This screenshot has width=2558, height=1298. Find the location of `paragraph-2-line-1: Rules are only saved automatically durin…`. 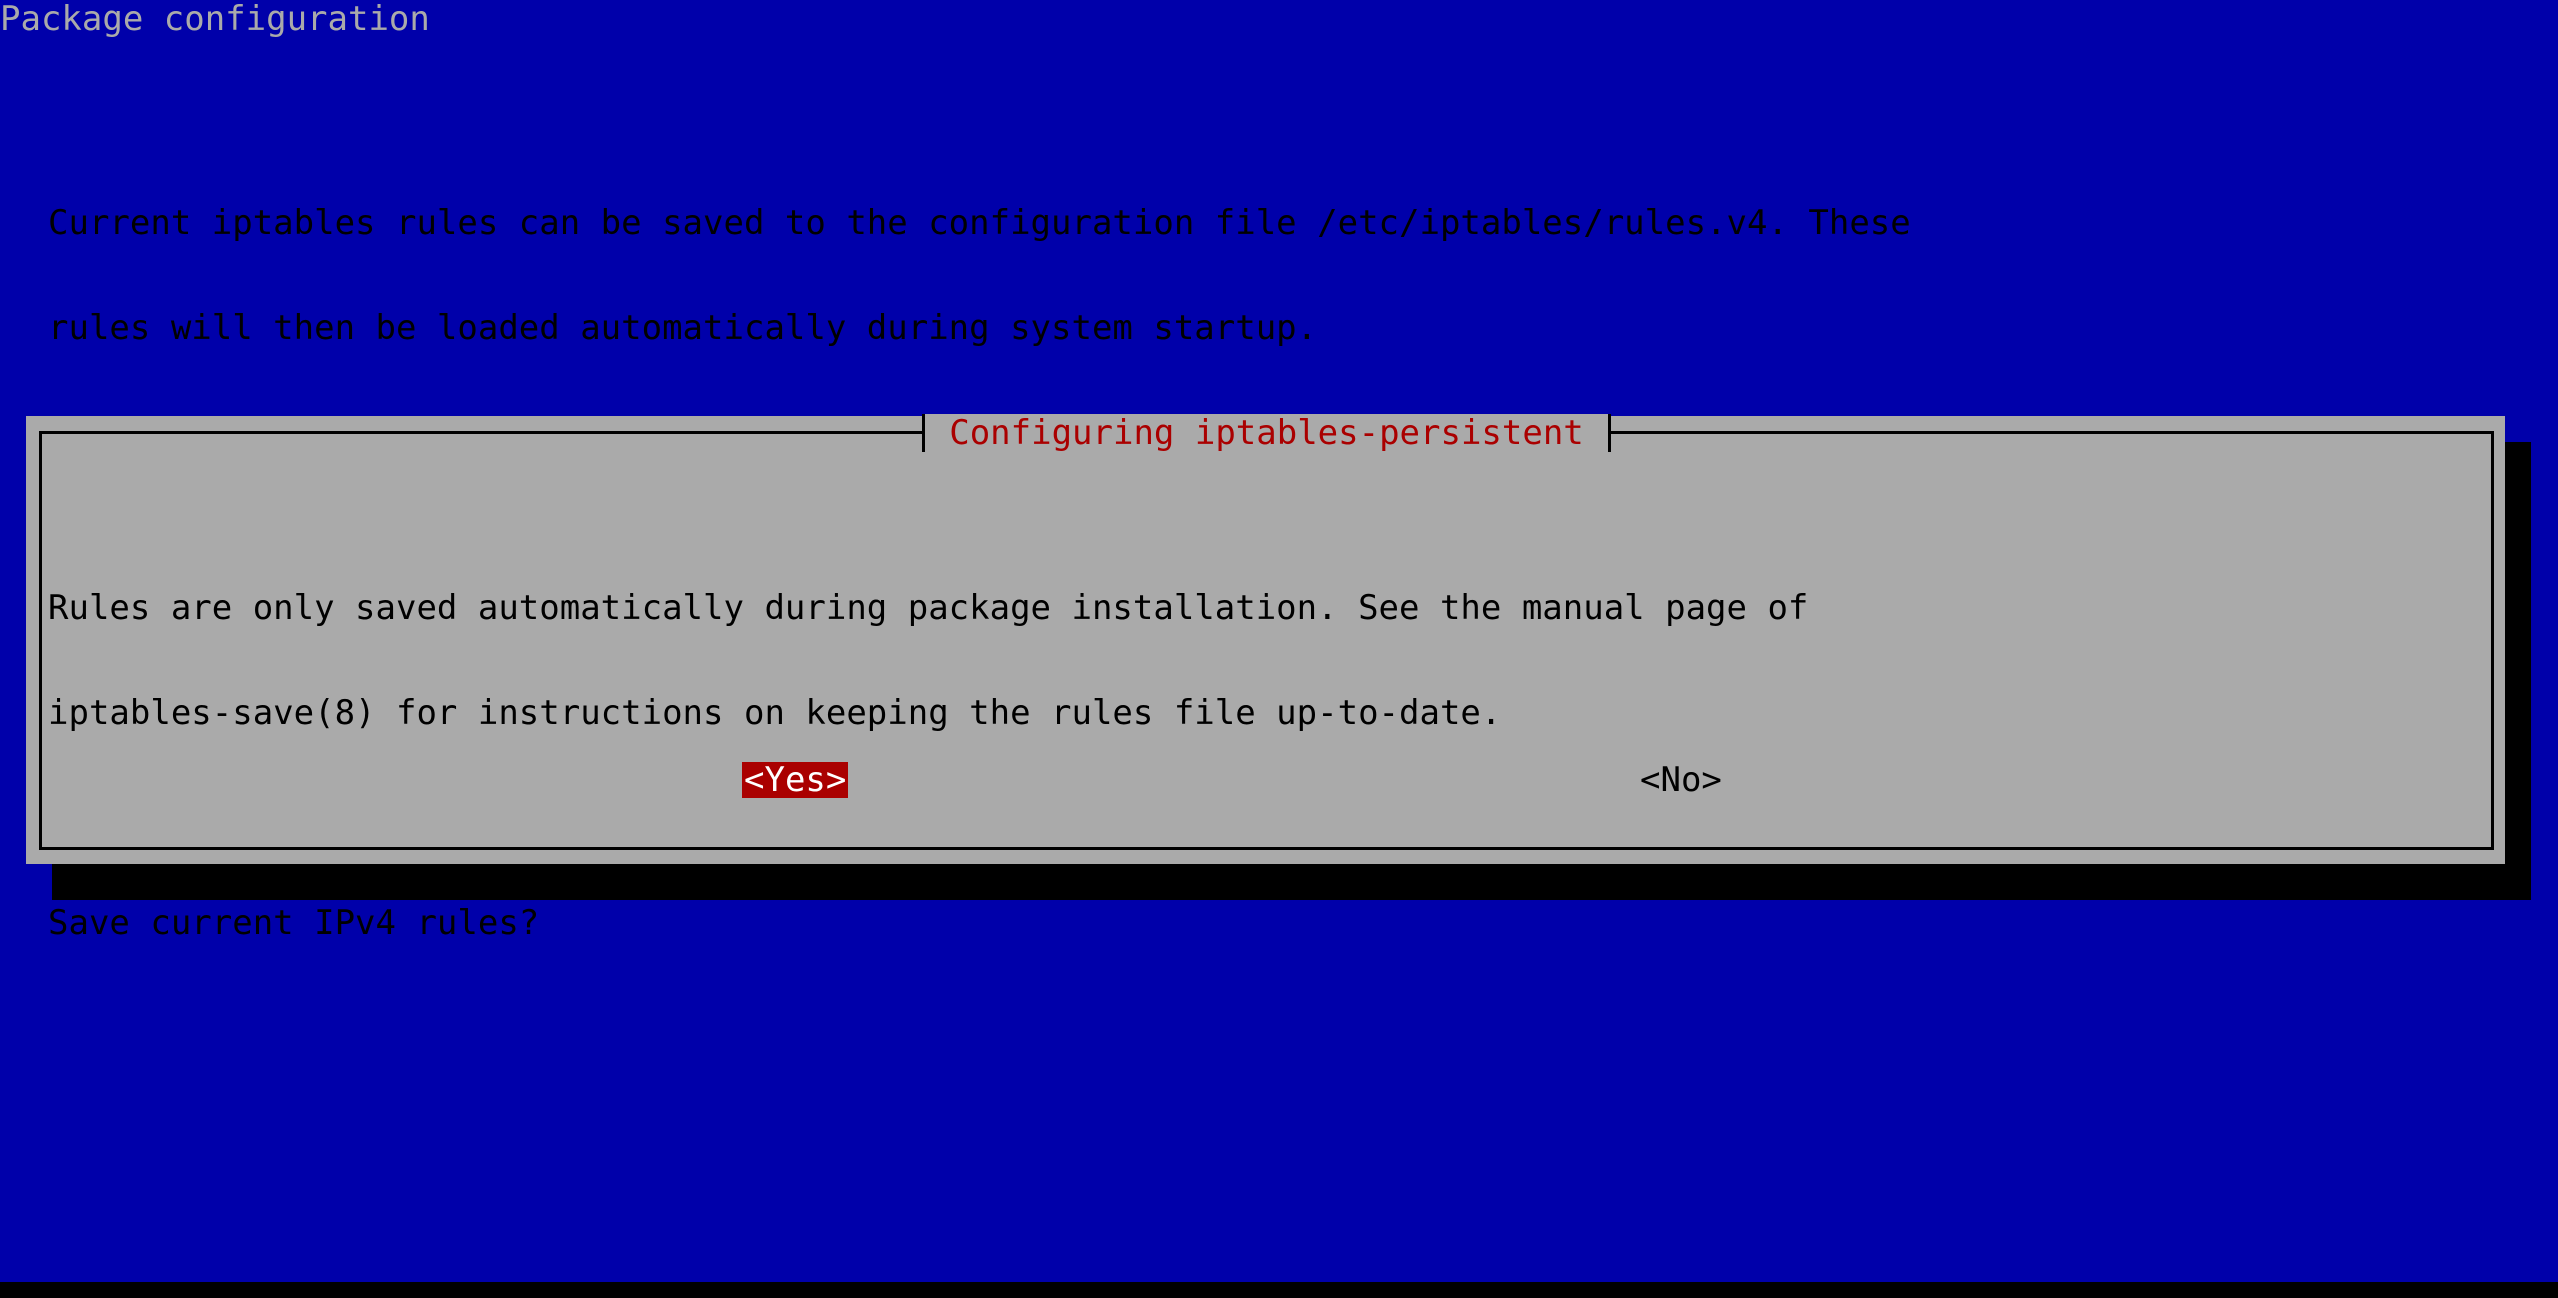

paragraph-2-line-1: Rules are only saved automatically durin… is located at coordinates (928, 608).